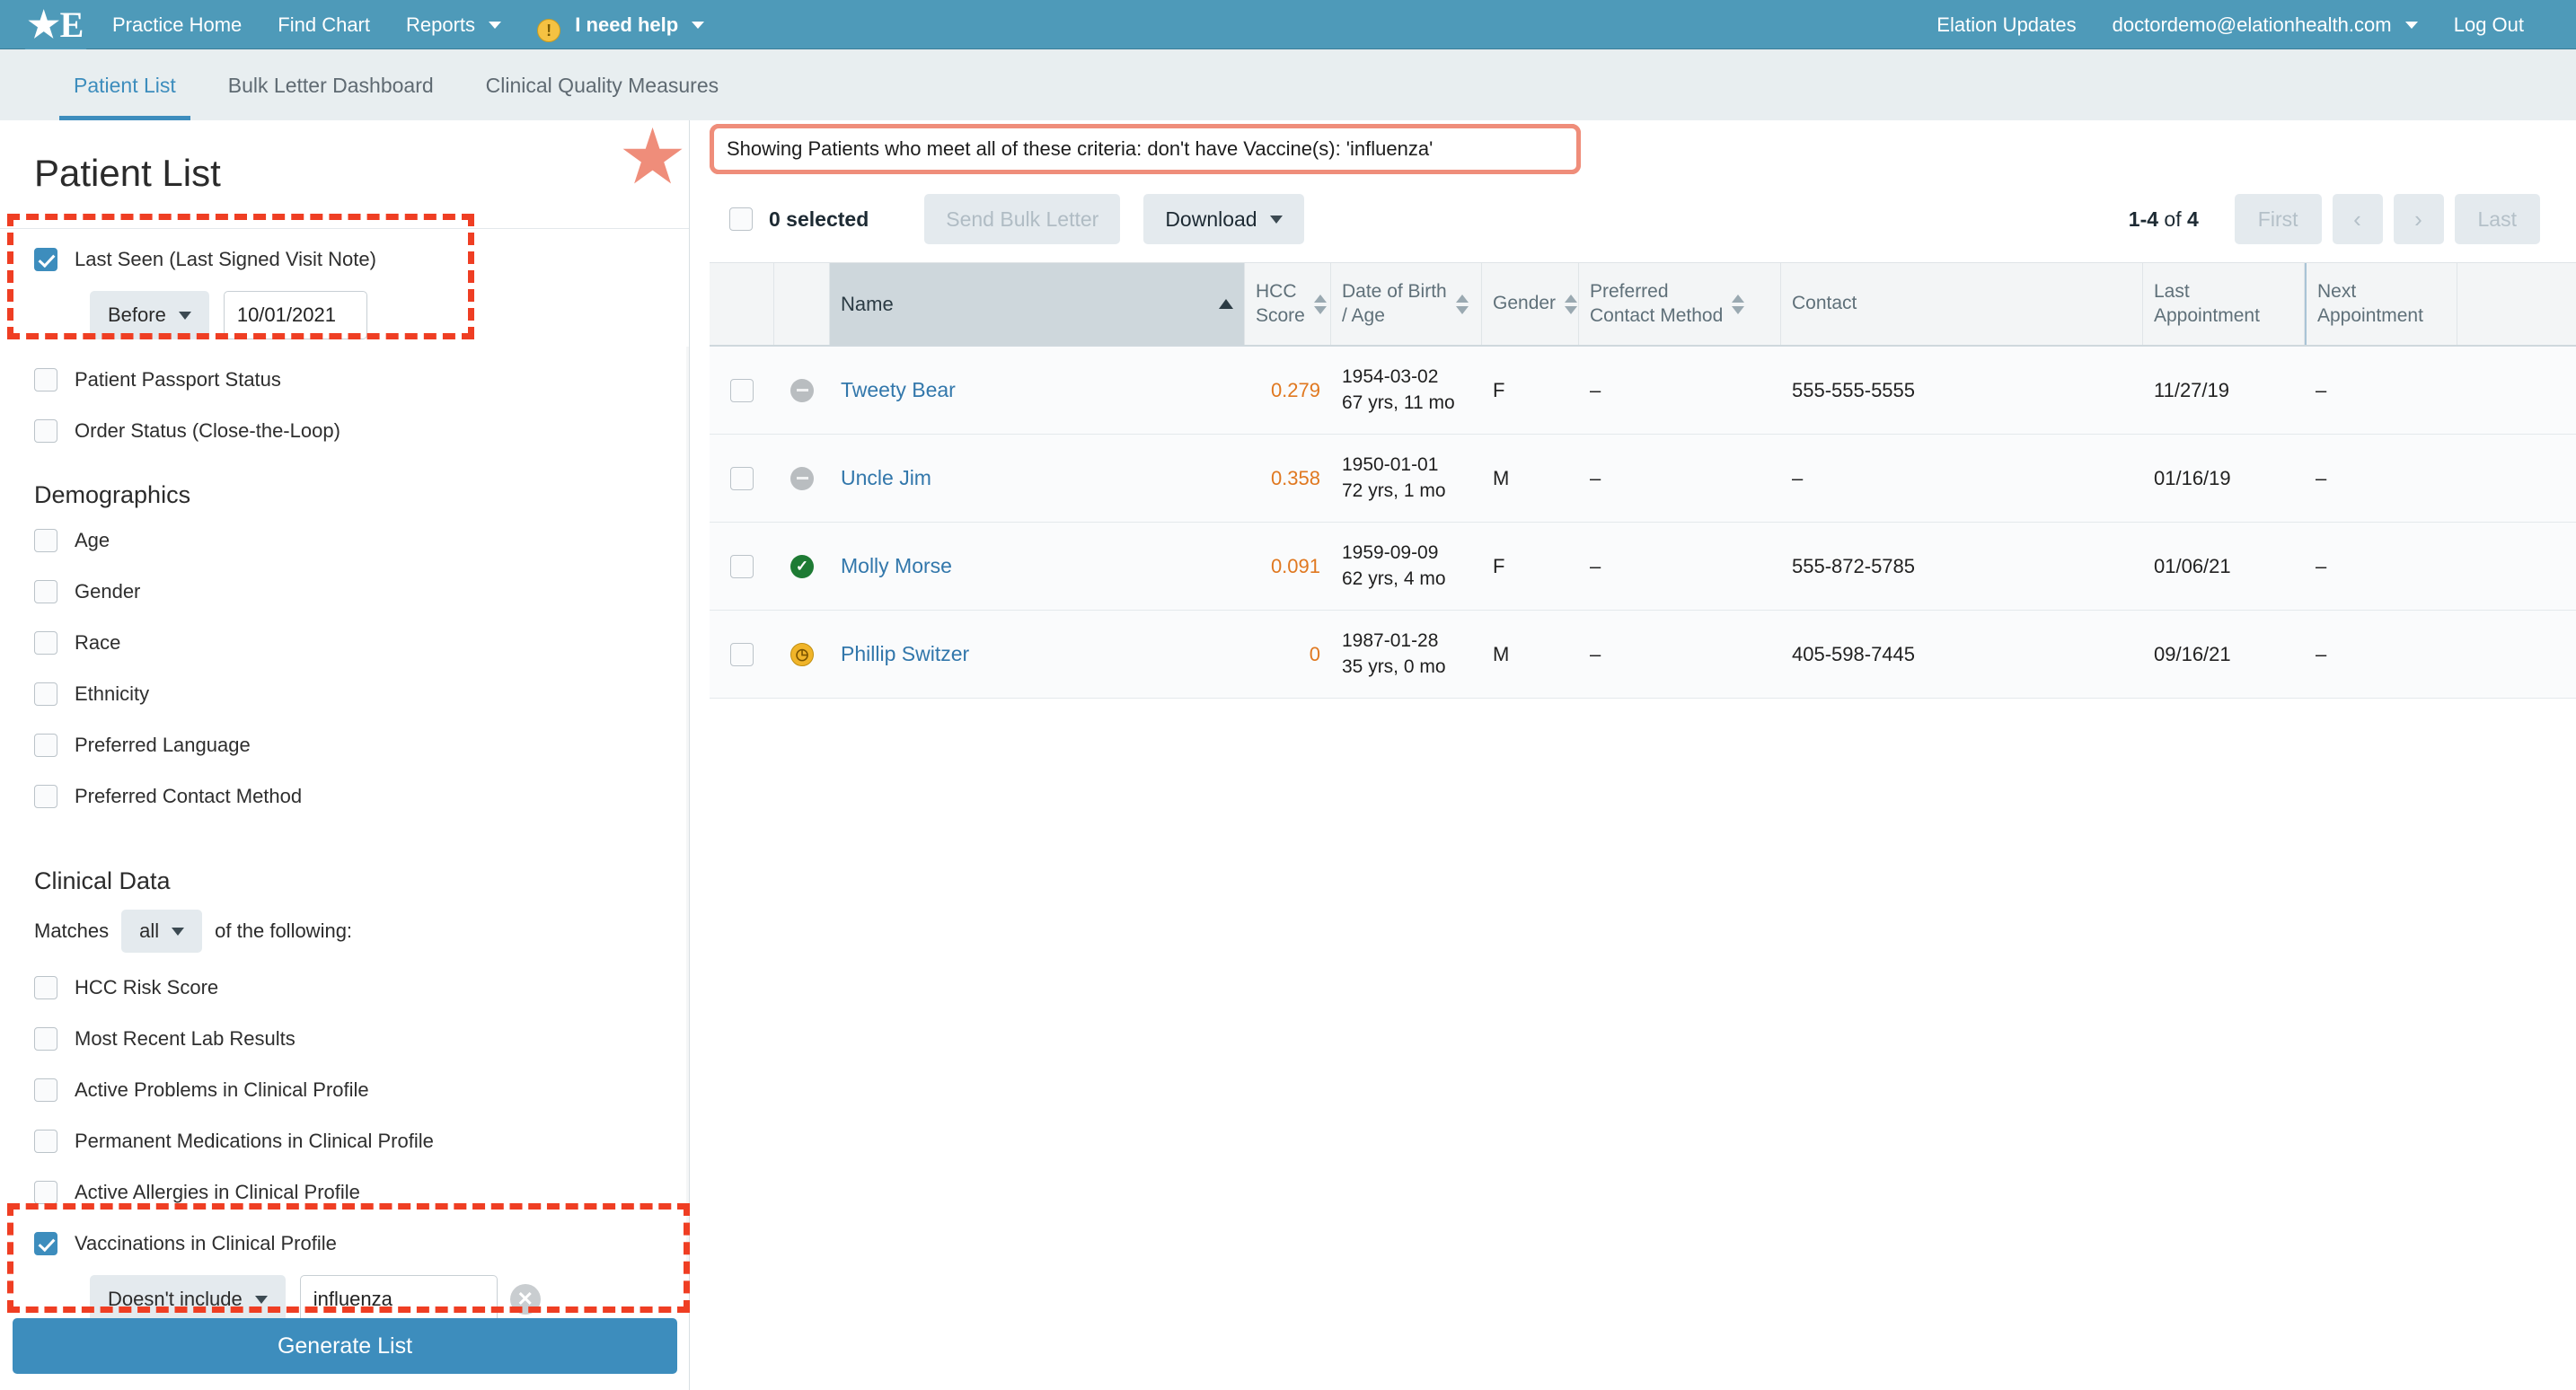  What do you see at coordinates (345, 1192) in the screenshot?
I see `filter-active-allergies: Active Allergies in Clinical Profile` at bounding box center [345, 1192].